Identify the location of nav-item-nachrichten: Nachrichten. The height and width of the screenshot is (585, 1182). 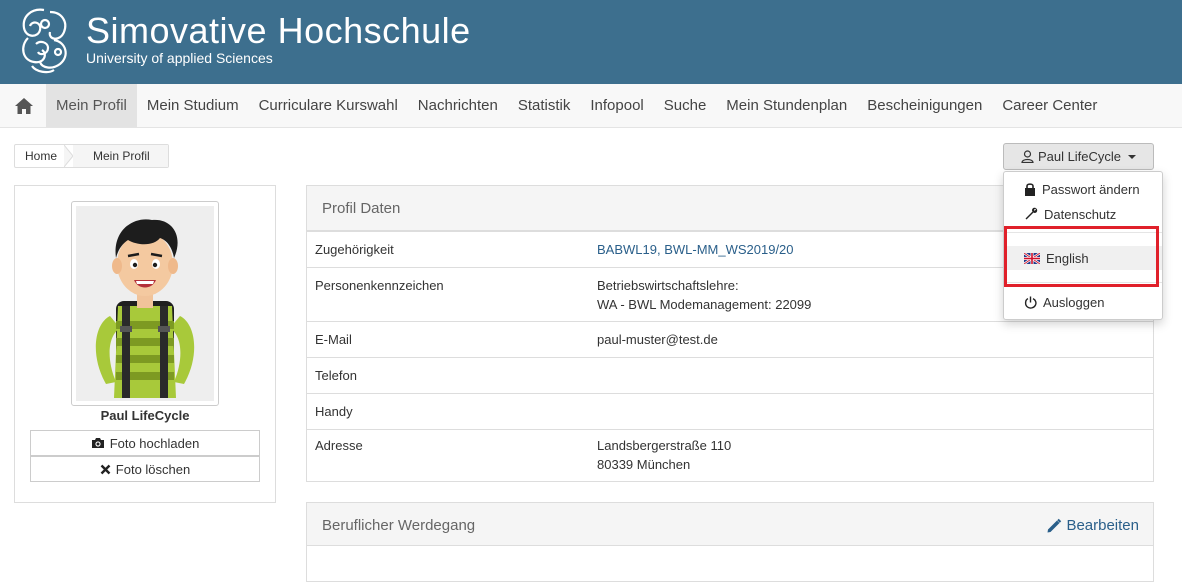
(458, 105).